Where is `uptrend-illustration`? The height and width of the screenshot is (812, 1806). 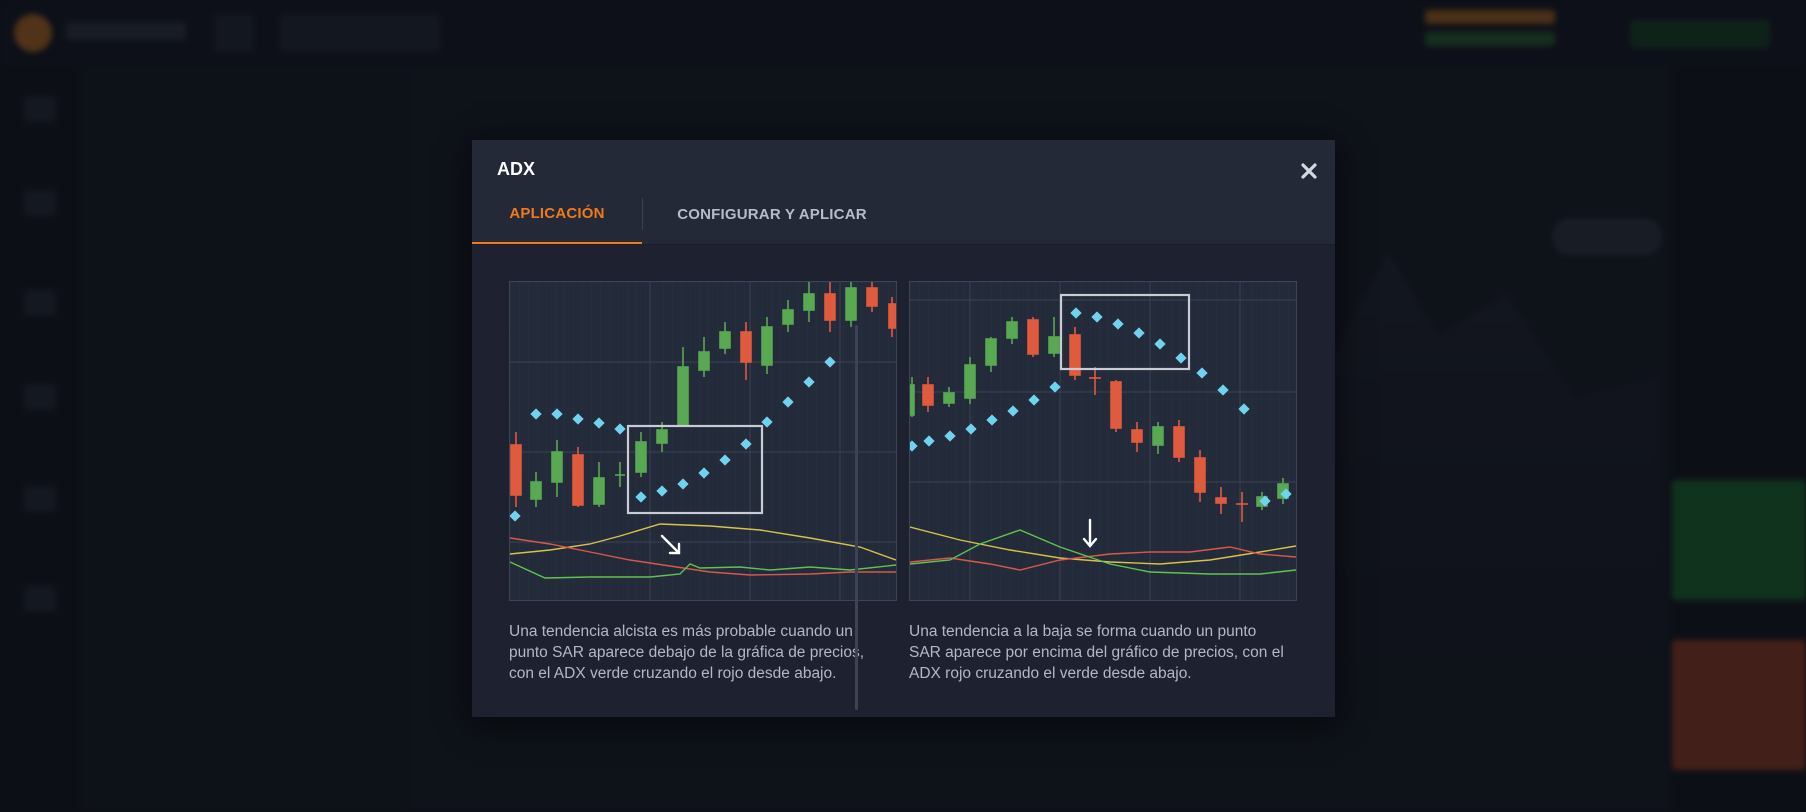 uptrend-illustration is located at coordinates (703, 441).